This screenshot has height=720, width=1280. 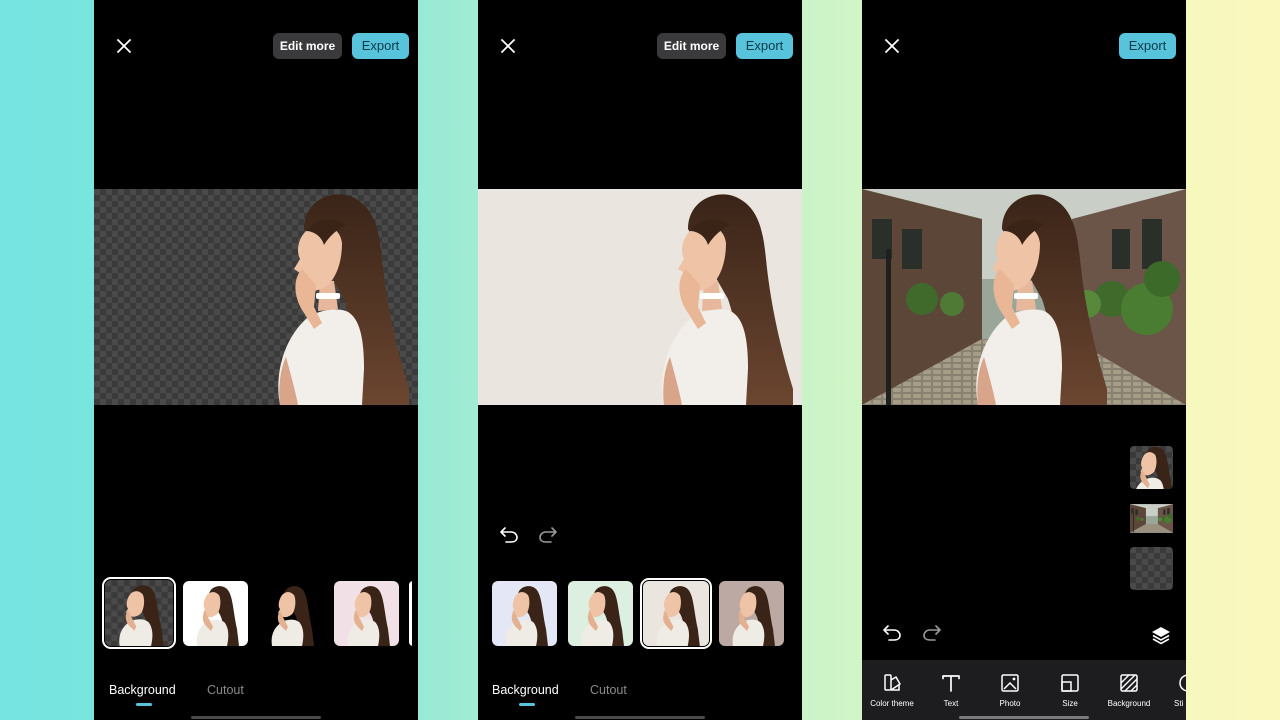 I want to click on tool-text: Text, so click(x=951, y=690).